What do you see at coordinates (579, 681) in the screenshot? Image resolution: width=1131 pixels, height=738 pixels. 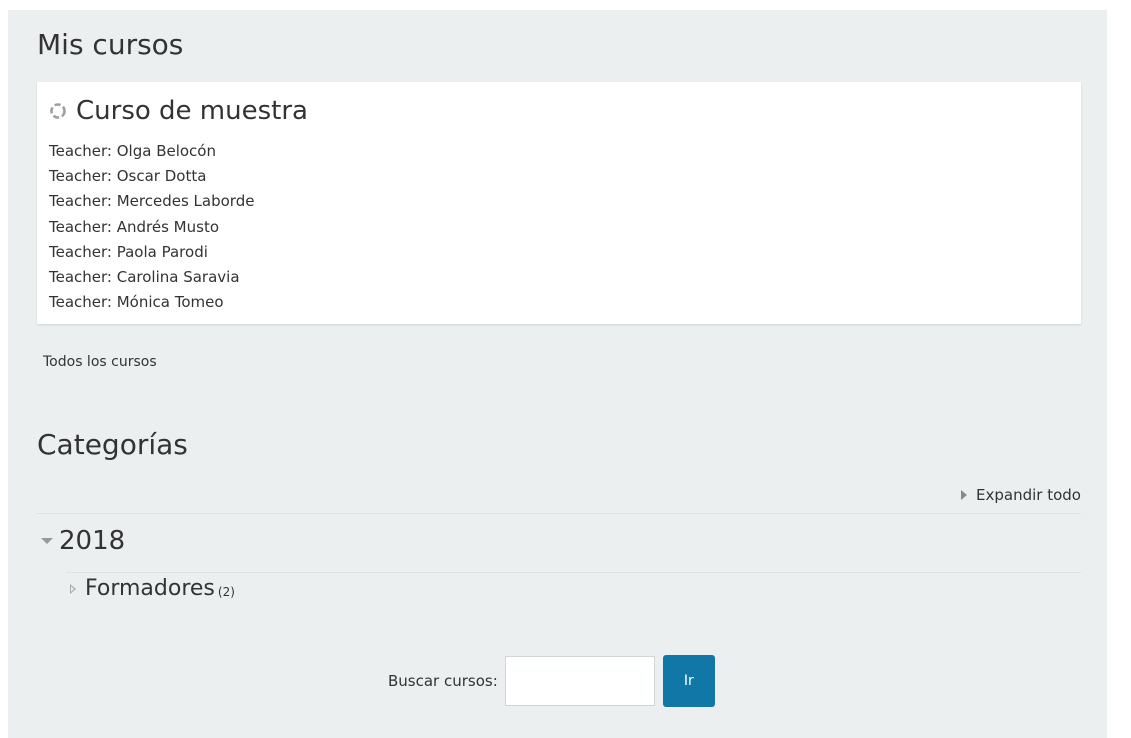 I see `search-input` at bounding box center [579, 681].